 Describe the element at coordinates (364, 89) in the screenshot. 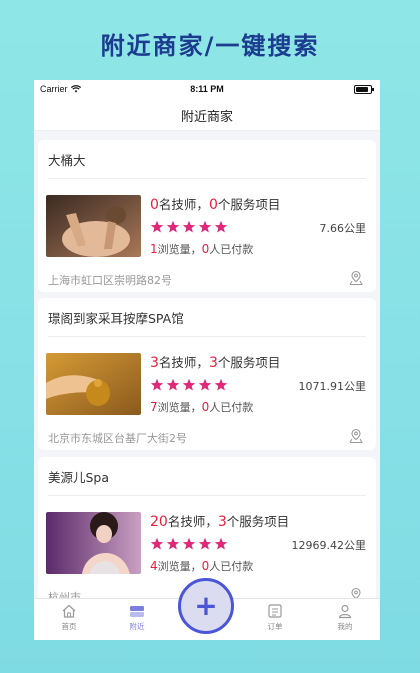

I see `battery-icon` at that location.